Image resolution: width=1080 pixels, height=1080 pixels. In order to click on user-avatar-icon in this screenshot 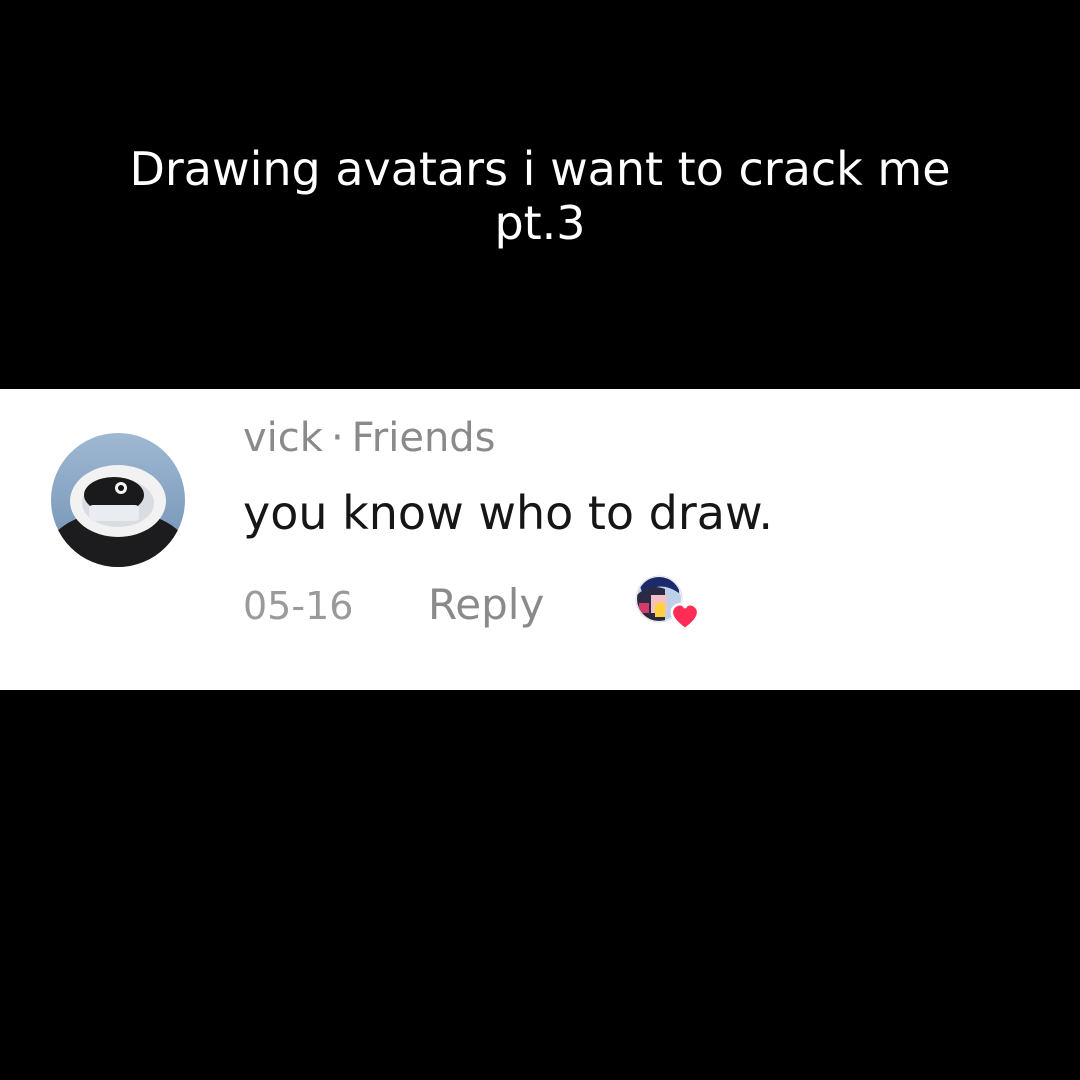, I will do `click(118, 500)`.